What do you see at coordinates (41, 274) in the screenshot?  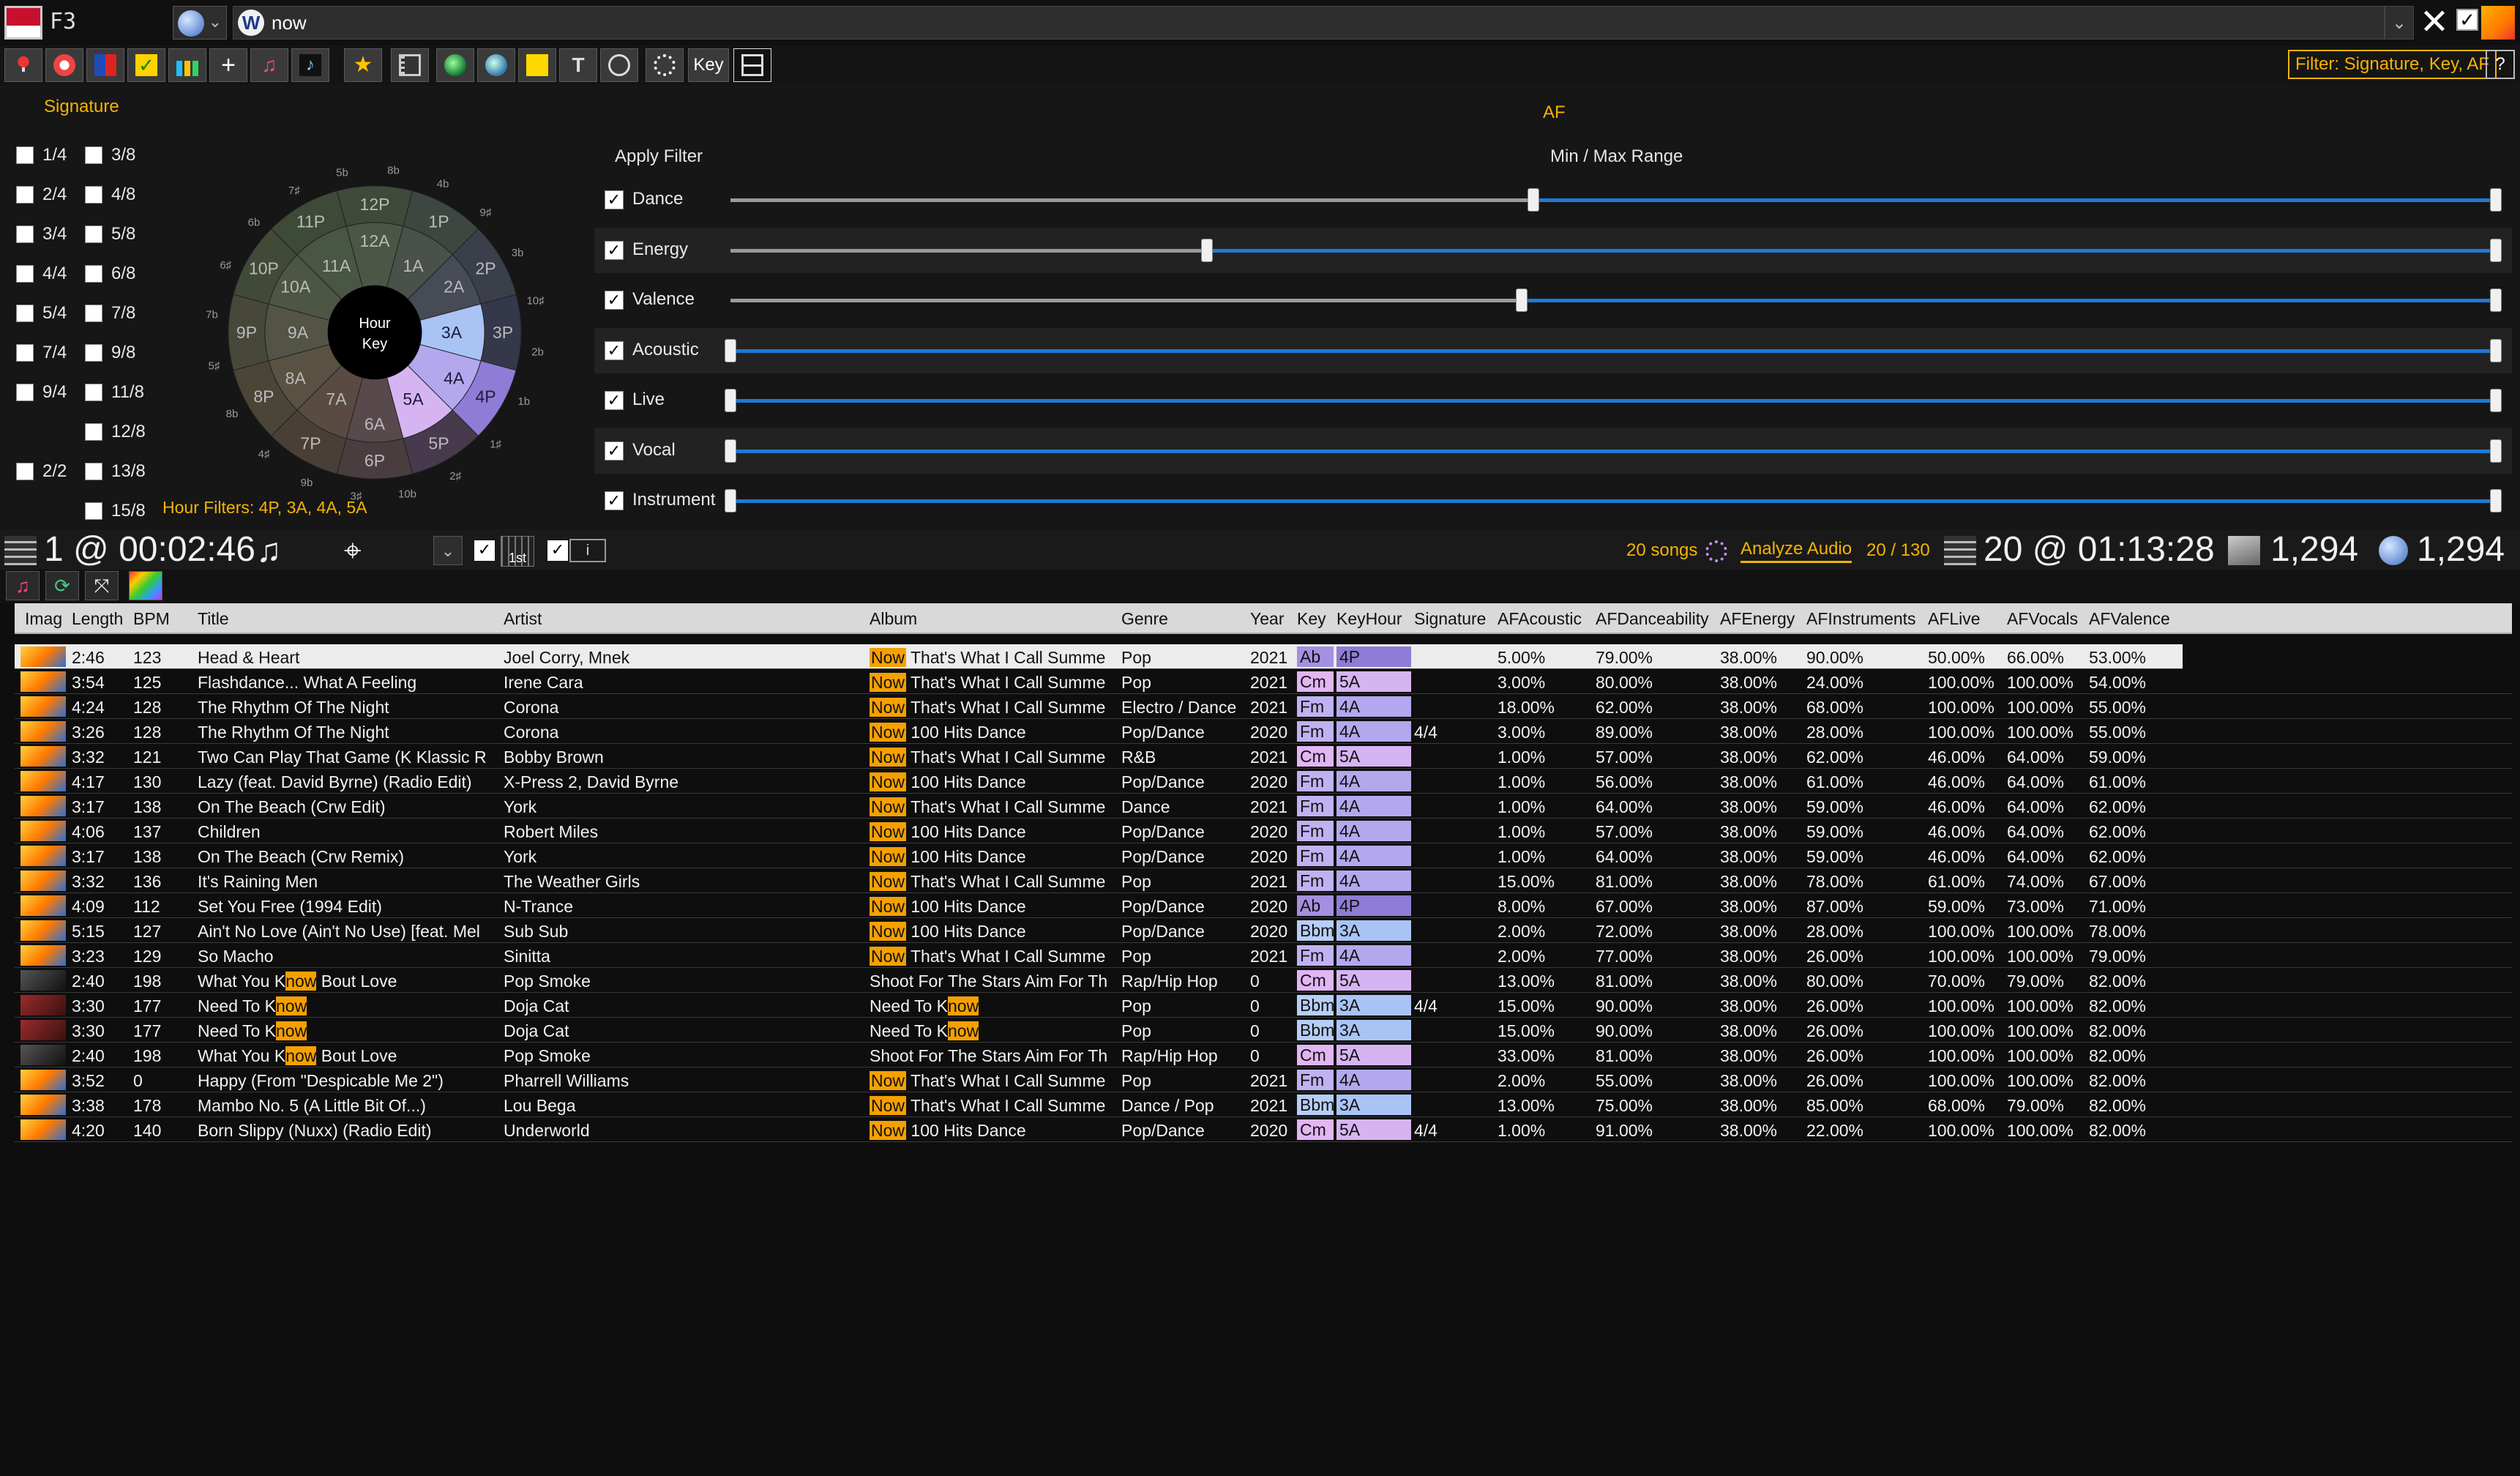 I see `signature-option: 4/4` at bounding box center [41, 274].